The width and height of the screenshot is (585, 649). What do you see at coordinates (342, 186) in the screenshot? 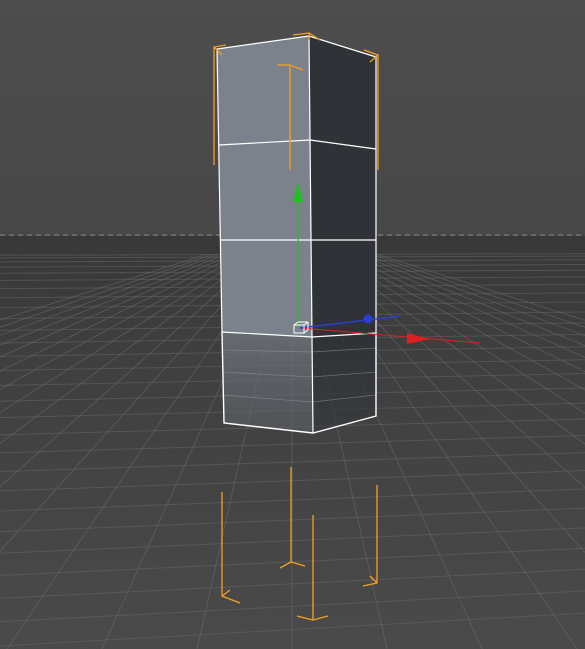
I see `box-side-face` at bounding box center [342, 186].